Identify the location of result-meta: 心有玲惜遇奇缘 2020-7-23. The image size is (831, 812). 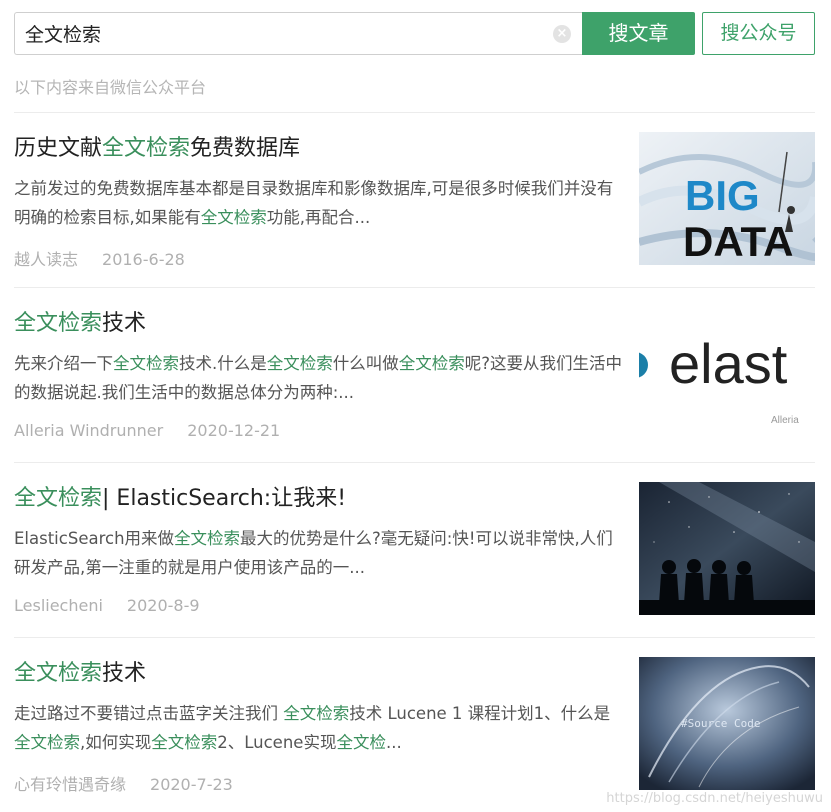
(123, 783).